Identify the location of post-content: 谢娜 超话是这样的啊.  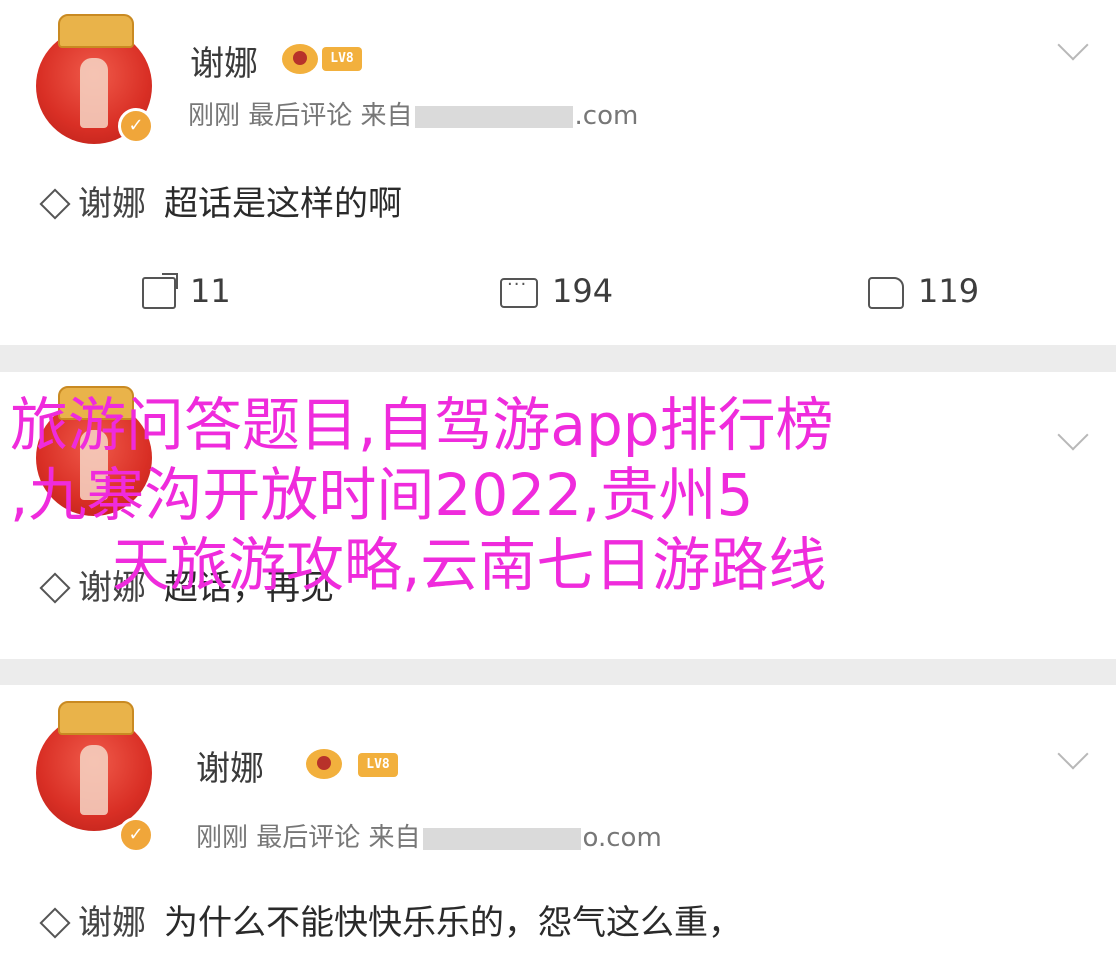
(220, 200).